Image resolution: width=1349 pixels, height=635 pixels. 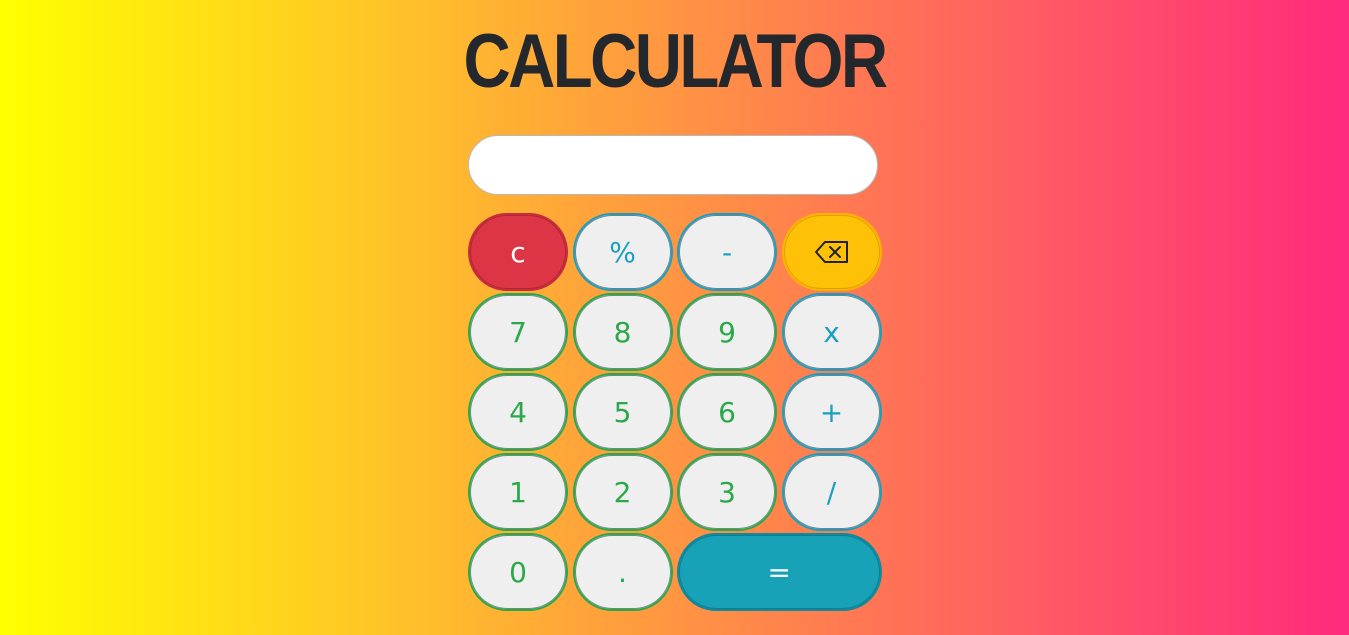 I want to click on backspace-button, so click(x=831, y=252).